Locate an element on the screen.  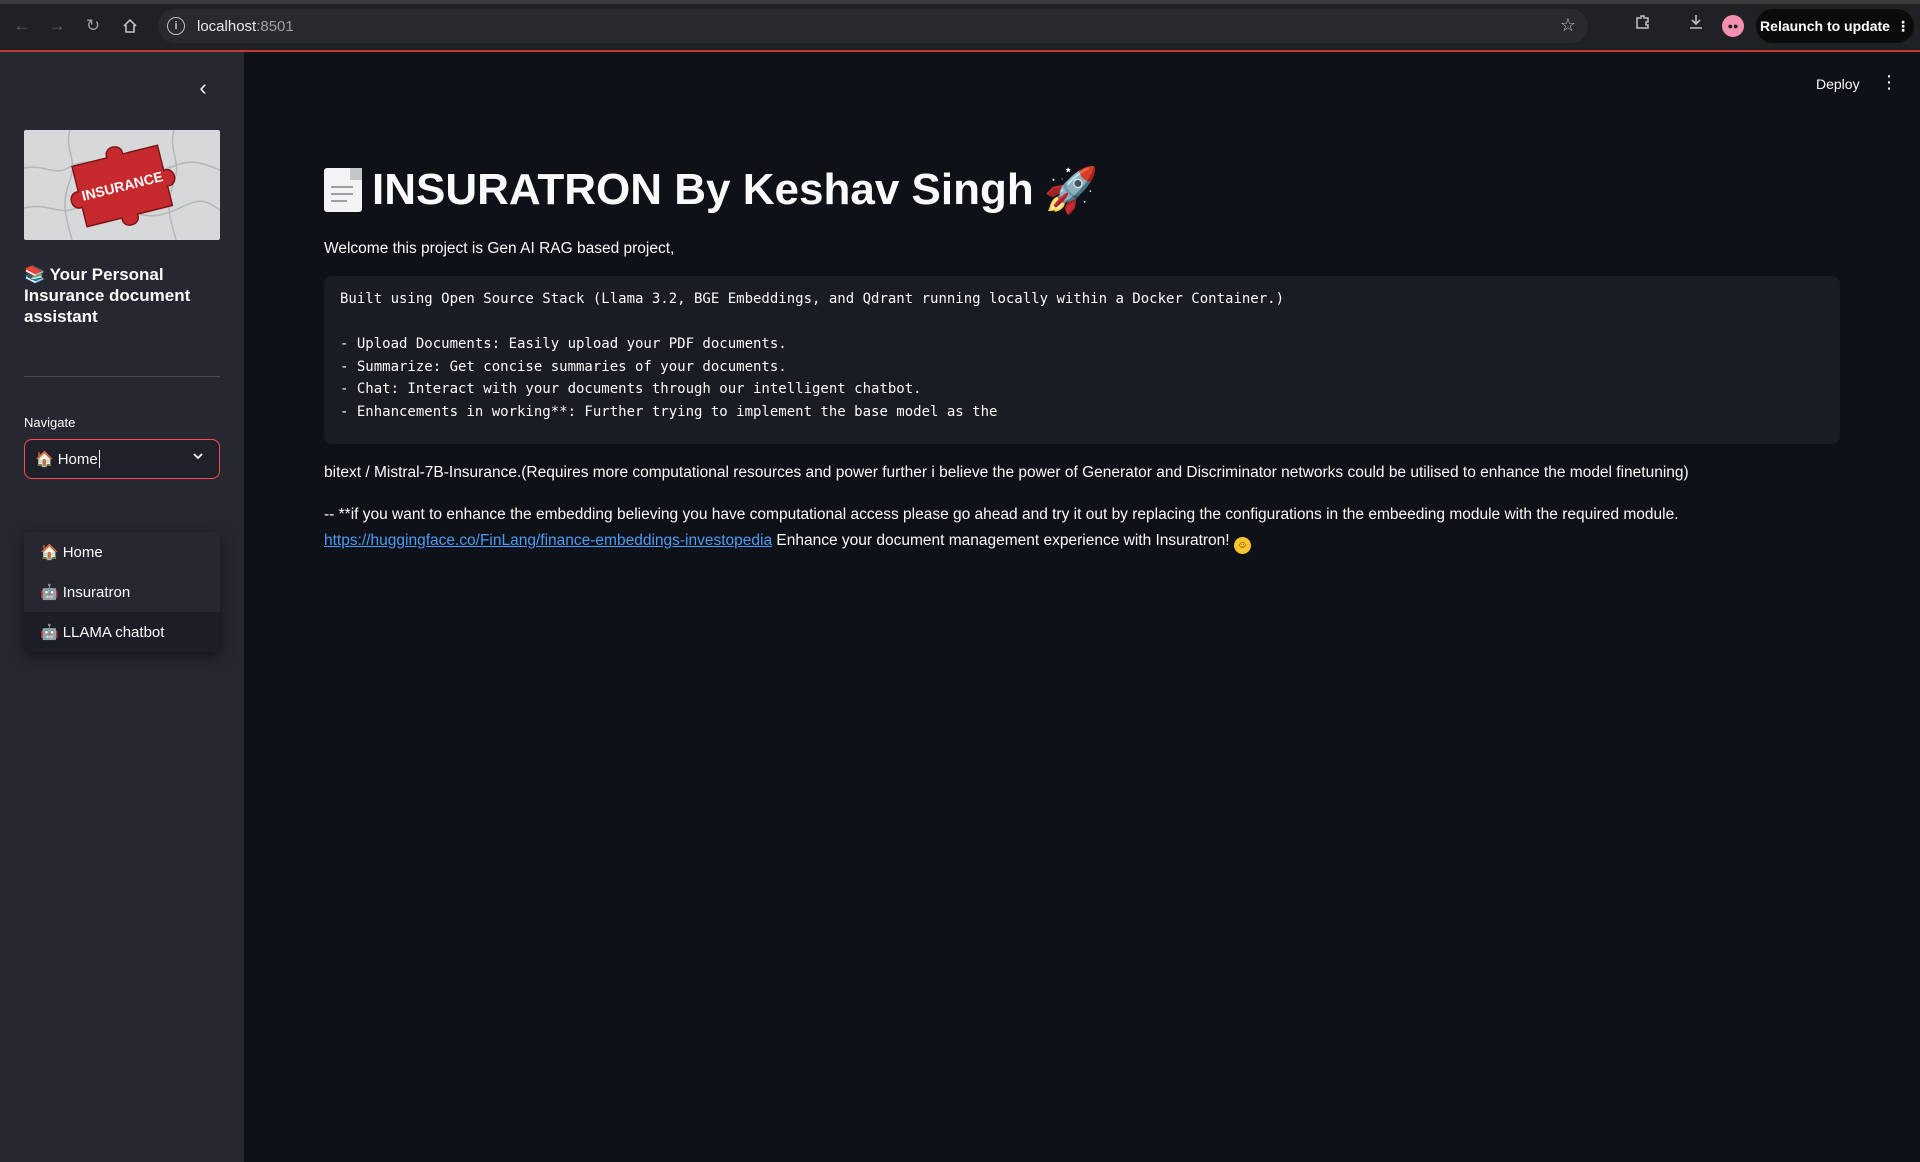
sidebar-divider is located at coordinates (122, 376).